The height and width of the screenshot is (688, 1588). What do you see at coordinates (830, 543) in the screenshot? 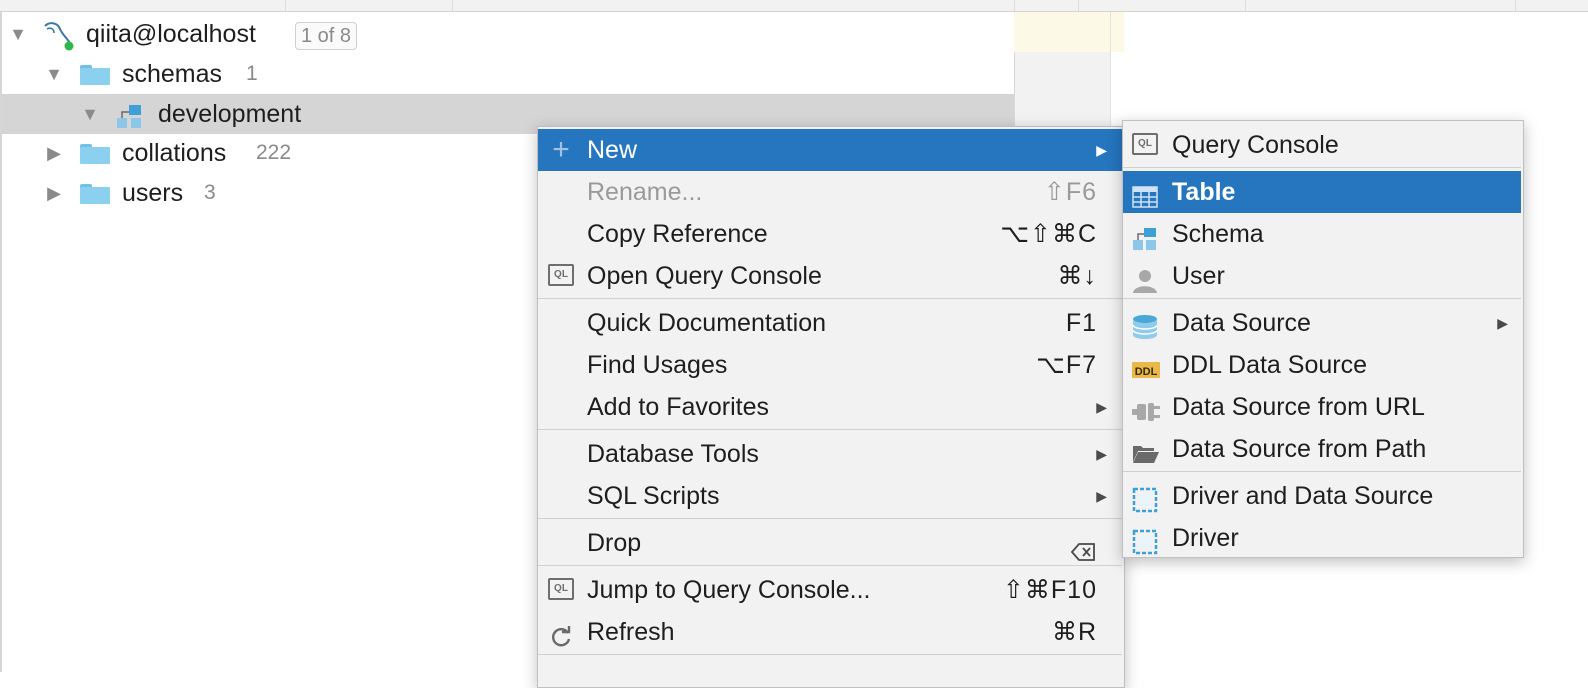
I see `menu-item-drop: Drop` at bounding box center [830, 543].